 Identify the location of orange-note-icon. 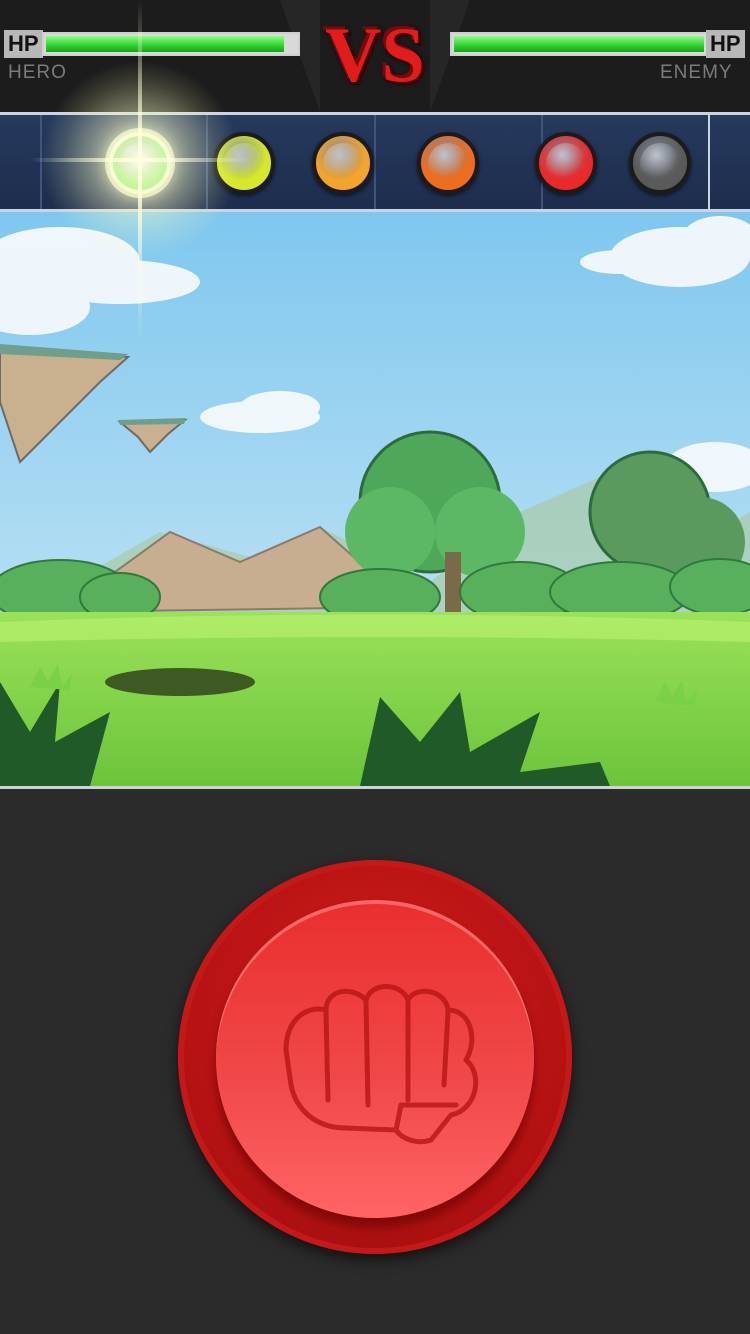
(343, 163).